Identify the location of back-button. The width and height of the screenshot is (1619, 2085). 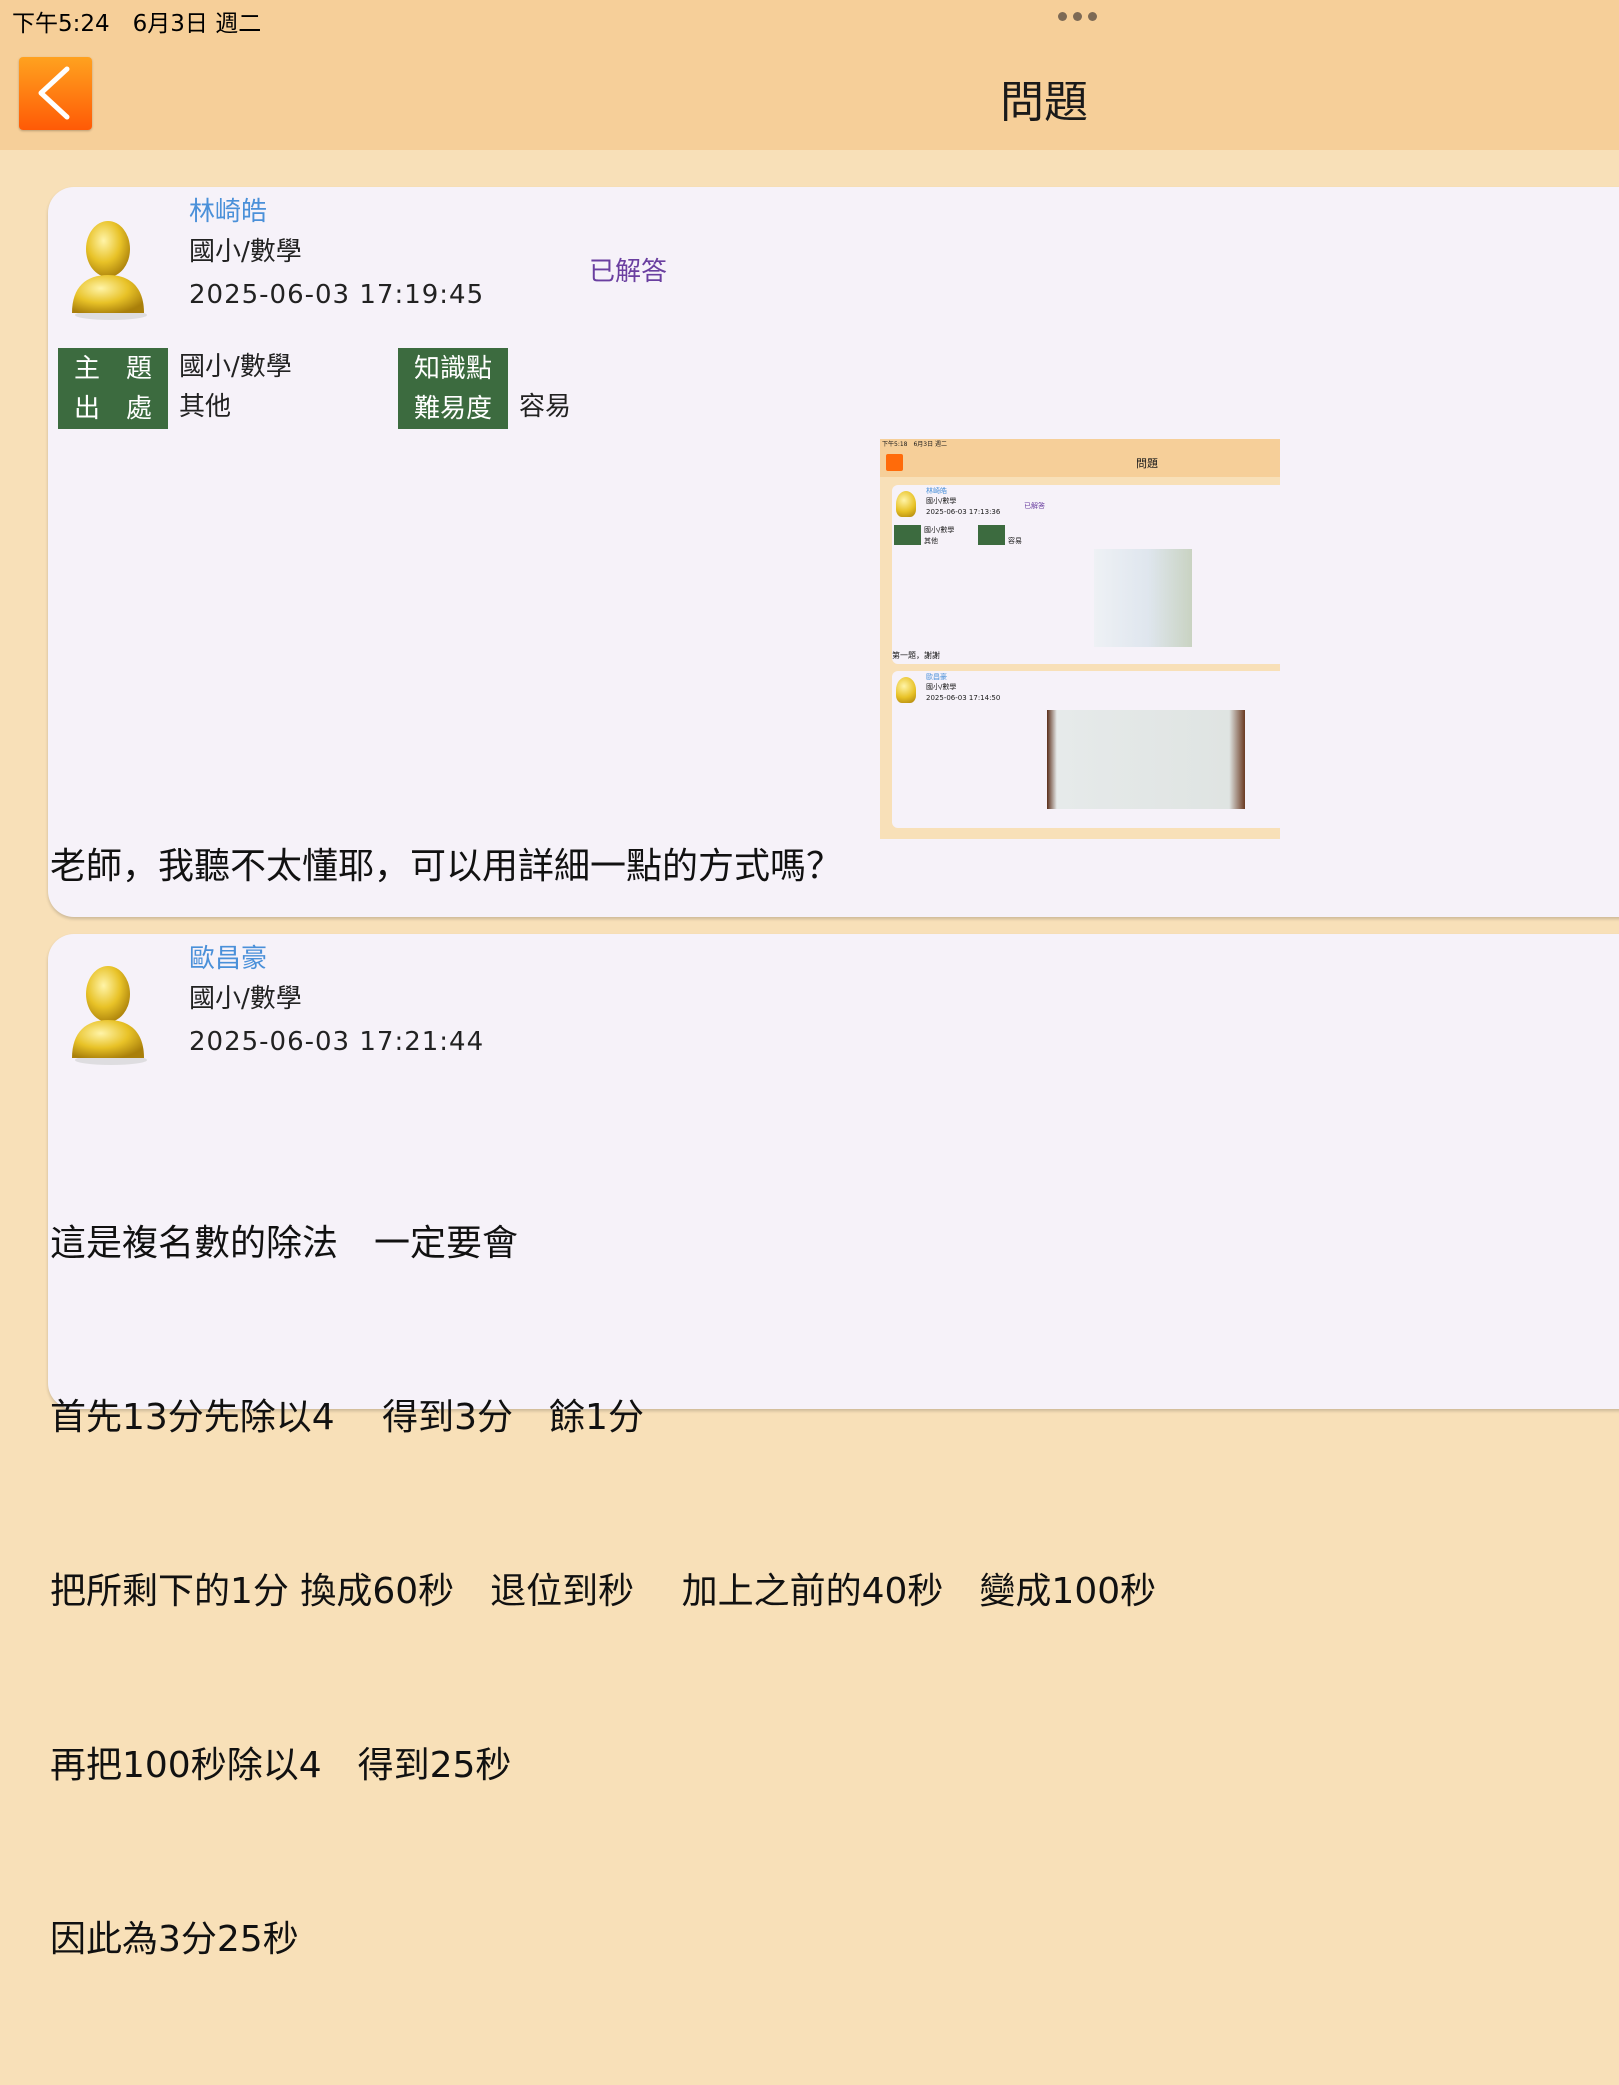
(55, 93).